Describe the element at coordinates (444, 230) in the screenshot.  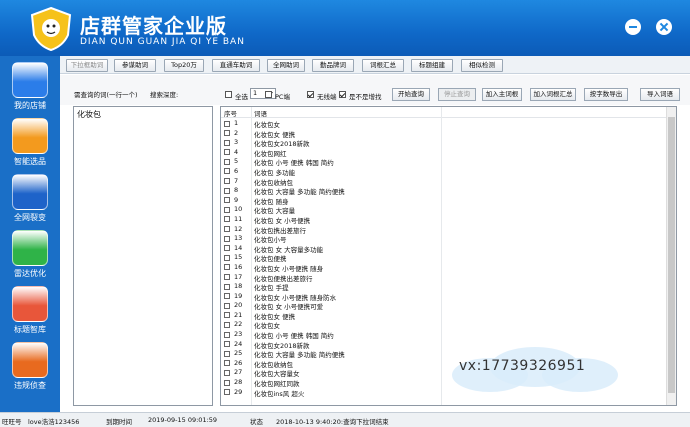
I see `table-row: 12 化妆包携出差旅行` at that location.